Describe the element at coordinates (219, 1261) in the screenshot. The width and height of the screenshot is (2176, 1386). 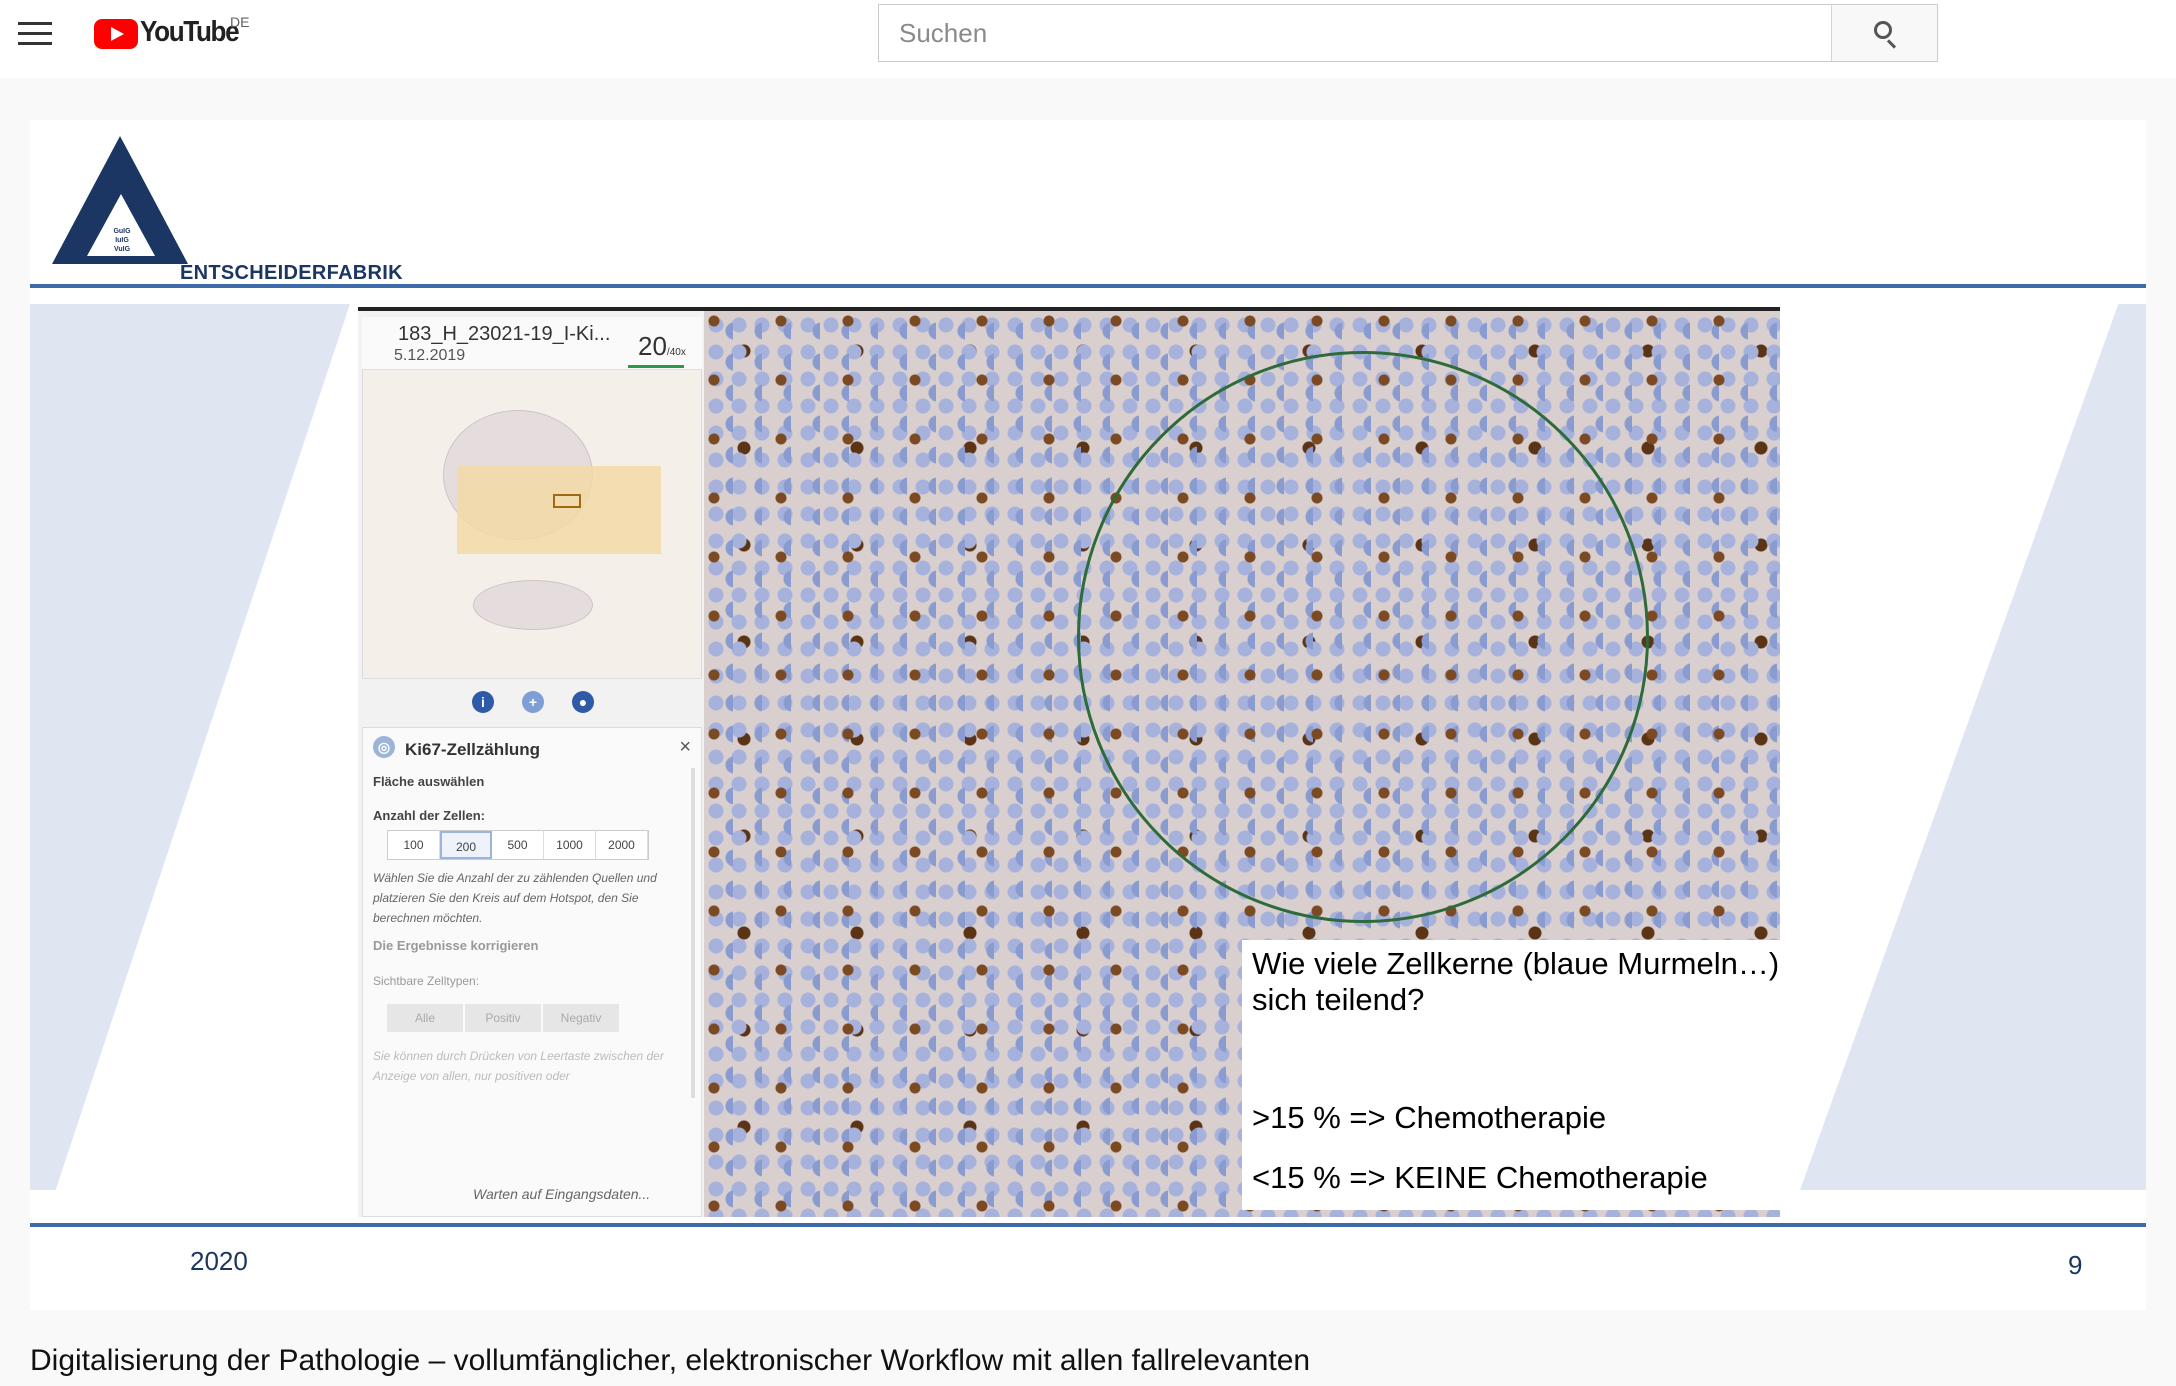
I see `slide-year: 2020` at that location.